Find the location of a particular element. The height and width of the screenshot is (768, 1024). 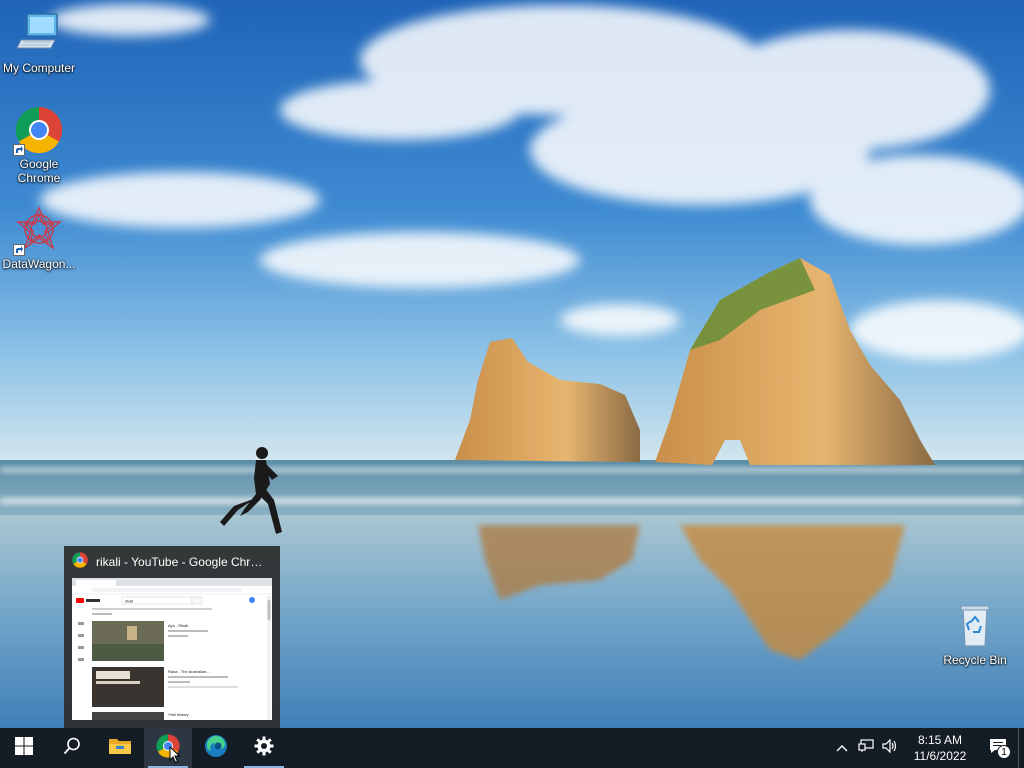

speaker-icon is located at coordinates (890, 748).